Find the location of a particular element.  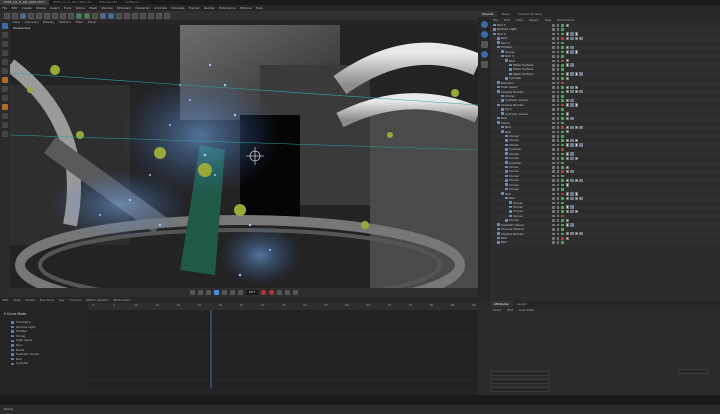

attribute-field is located at coordinates (693, 371).